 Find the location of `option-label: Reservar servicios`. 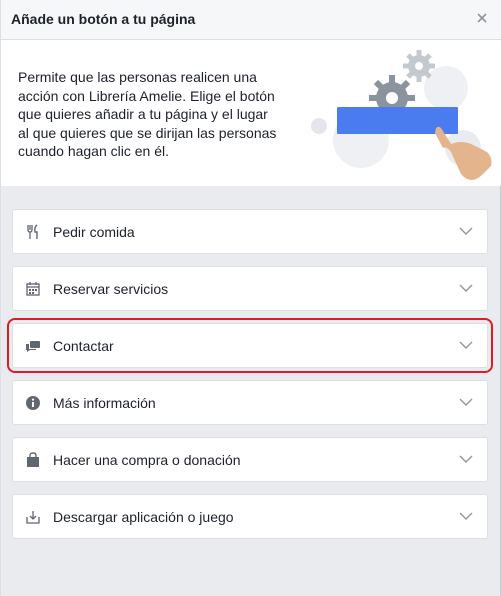

option-label: Reservar servicios is located at coordinates (111, 289).